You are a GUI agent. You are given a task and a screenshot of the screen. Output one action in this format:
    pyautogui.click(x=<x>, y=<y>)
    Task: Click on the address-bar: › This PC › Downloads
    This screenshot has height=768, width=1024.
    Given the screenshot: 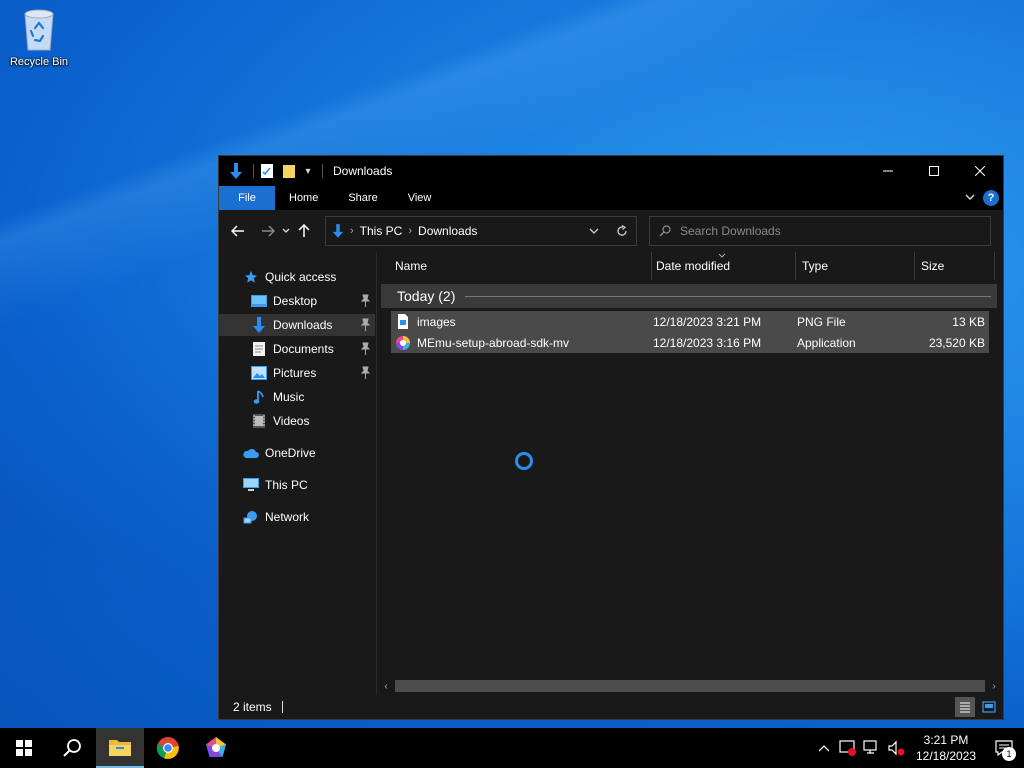 What is the action you would take?
    pyautogui.click(x=481, y=231)
    